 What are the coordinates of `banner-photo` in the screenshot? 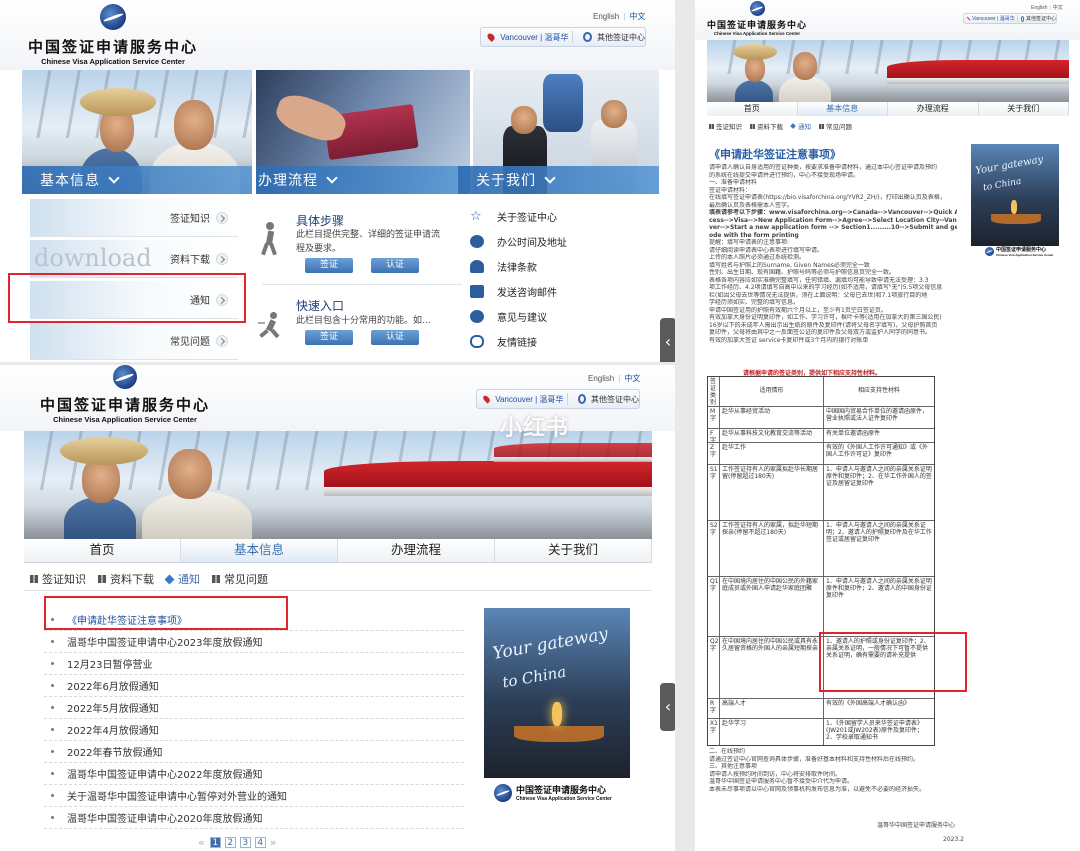 It's located at (338, 485).